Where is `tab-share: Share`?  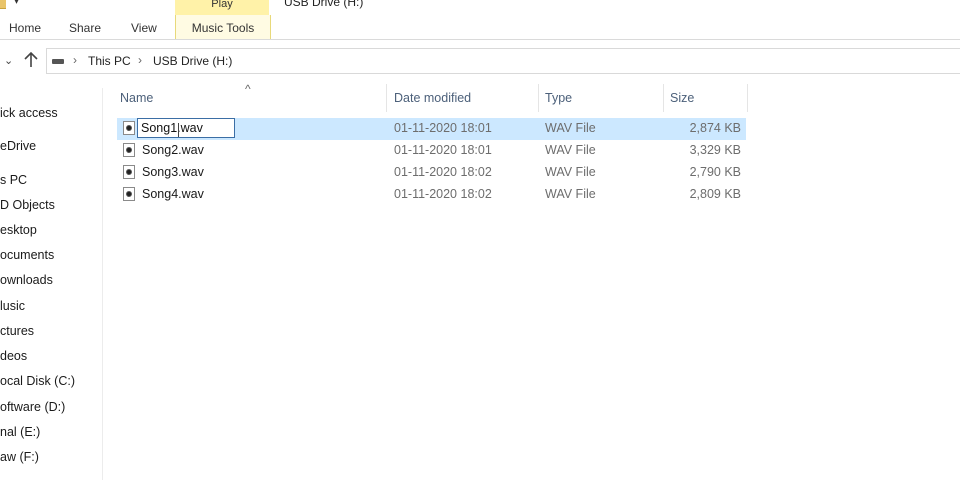 tab-share: Share is located at coordinates (85, 29).